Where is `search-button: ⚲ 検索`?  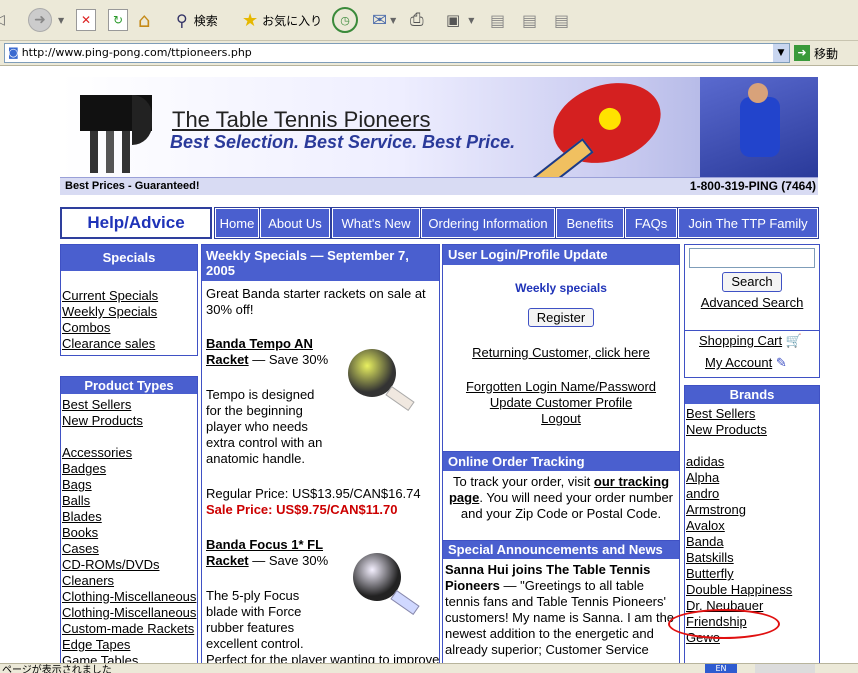 search-button: ⚲ 検索 is located at coordinates (197, 20).